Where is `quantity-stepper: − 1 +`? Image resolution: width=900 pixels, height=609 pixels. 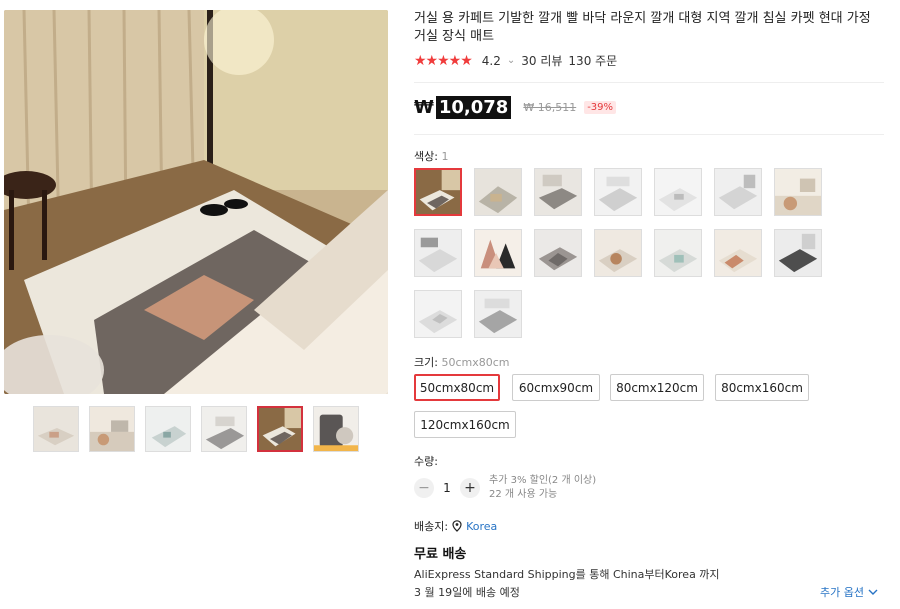
quantity-stepper: − 1 + is located at coordinates (447, 488).